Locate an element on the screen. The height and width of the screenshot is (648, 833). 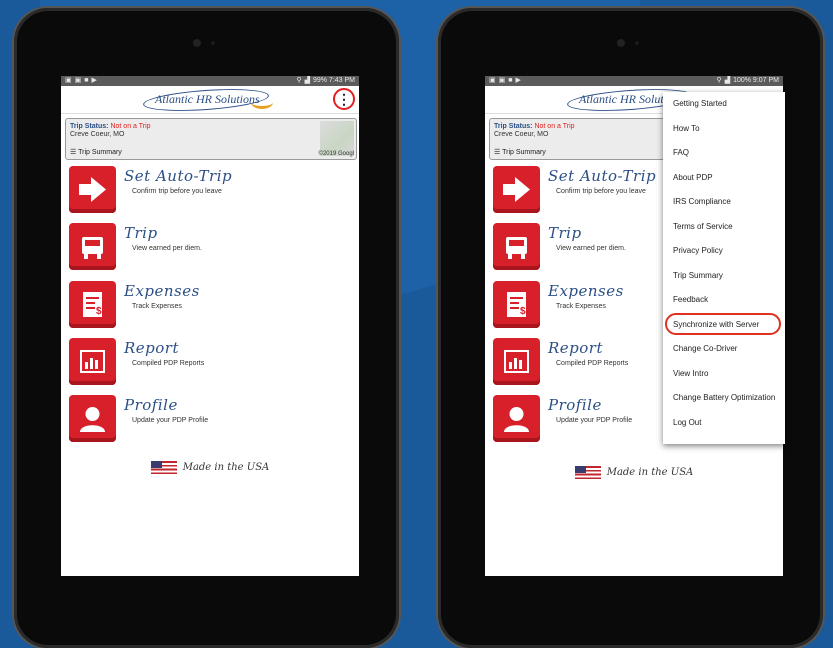
menu-item-log-out: Log Out is located at coordinates (724, 423).